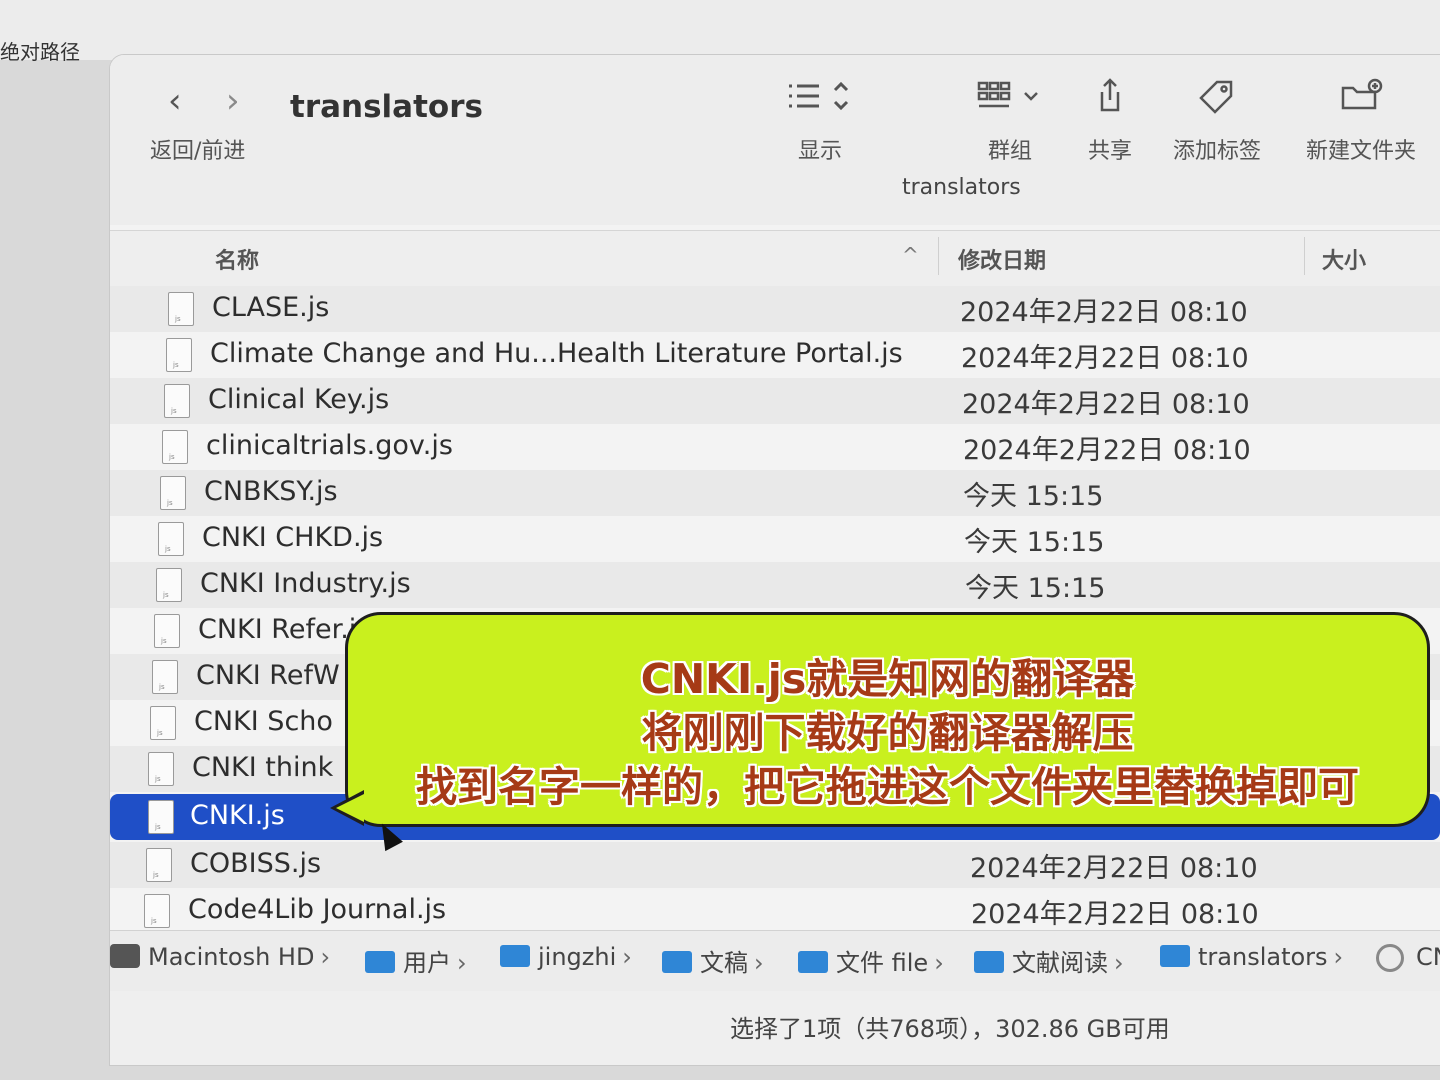 The width and height of the screenshot is (1440, 1080). I want to click on file-row: CNKI Industry.js 今天 15:15, so click(775, 585).